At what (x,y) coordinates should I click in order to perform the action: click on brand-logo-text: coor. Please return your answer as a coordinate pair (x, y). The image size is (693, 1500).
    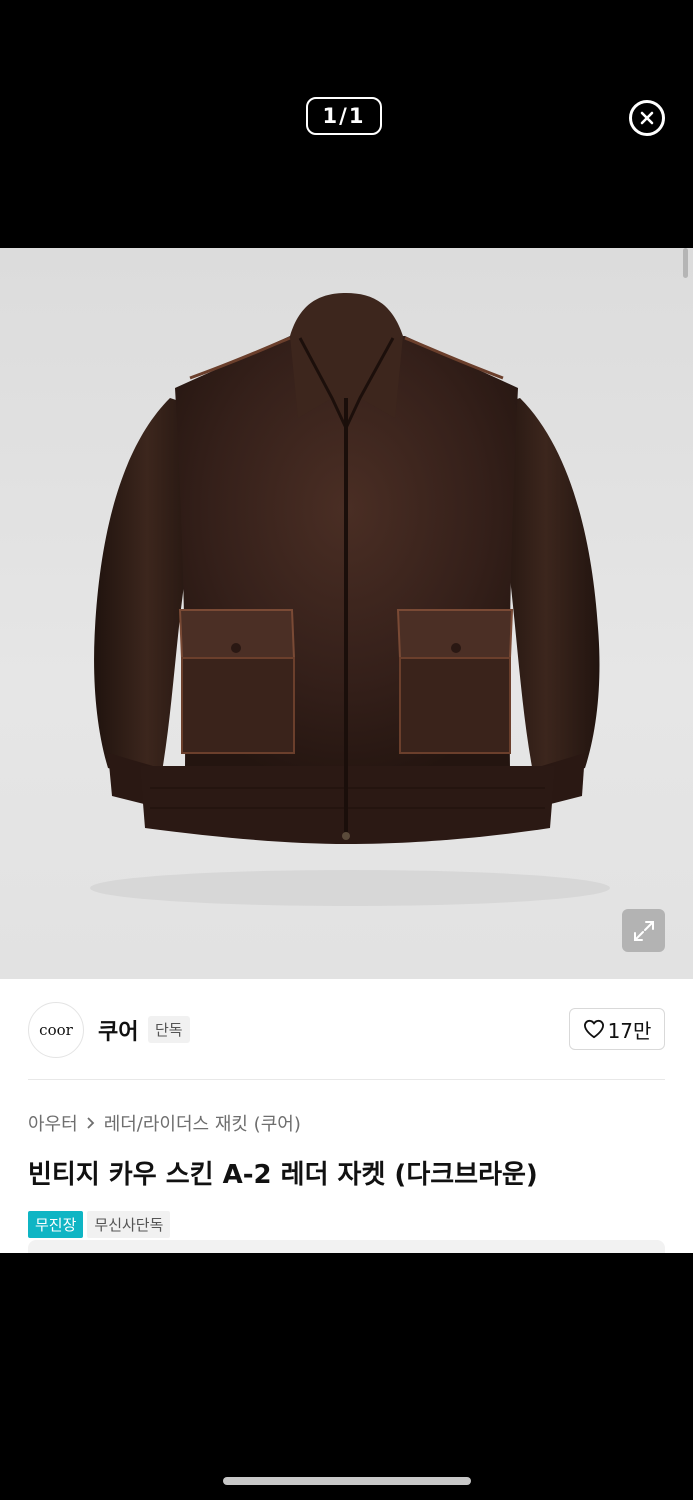
    Looking at the image, I should click on (56, 1030).